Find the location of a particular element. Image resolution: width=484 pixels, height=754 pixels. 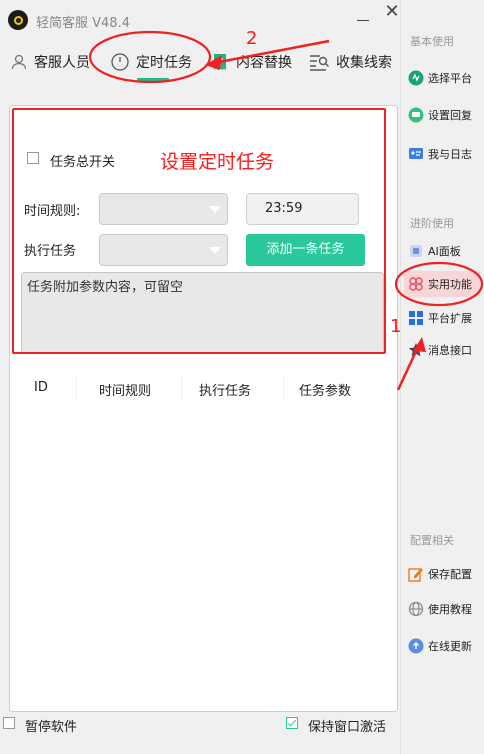

extension-icon is located at coordinates (416, 318).